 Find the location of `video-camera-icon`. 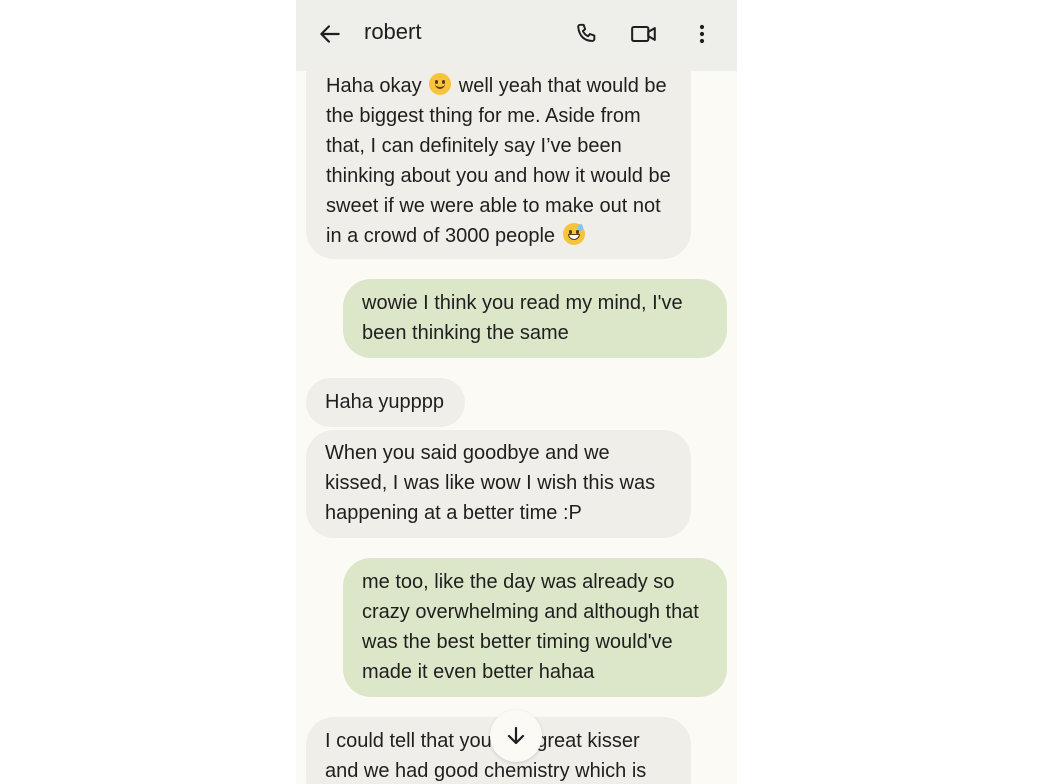

video-camera-icon is located at coordinates (643, 34).